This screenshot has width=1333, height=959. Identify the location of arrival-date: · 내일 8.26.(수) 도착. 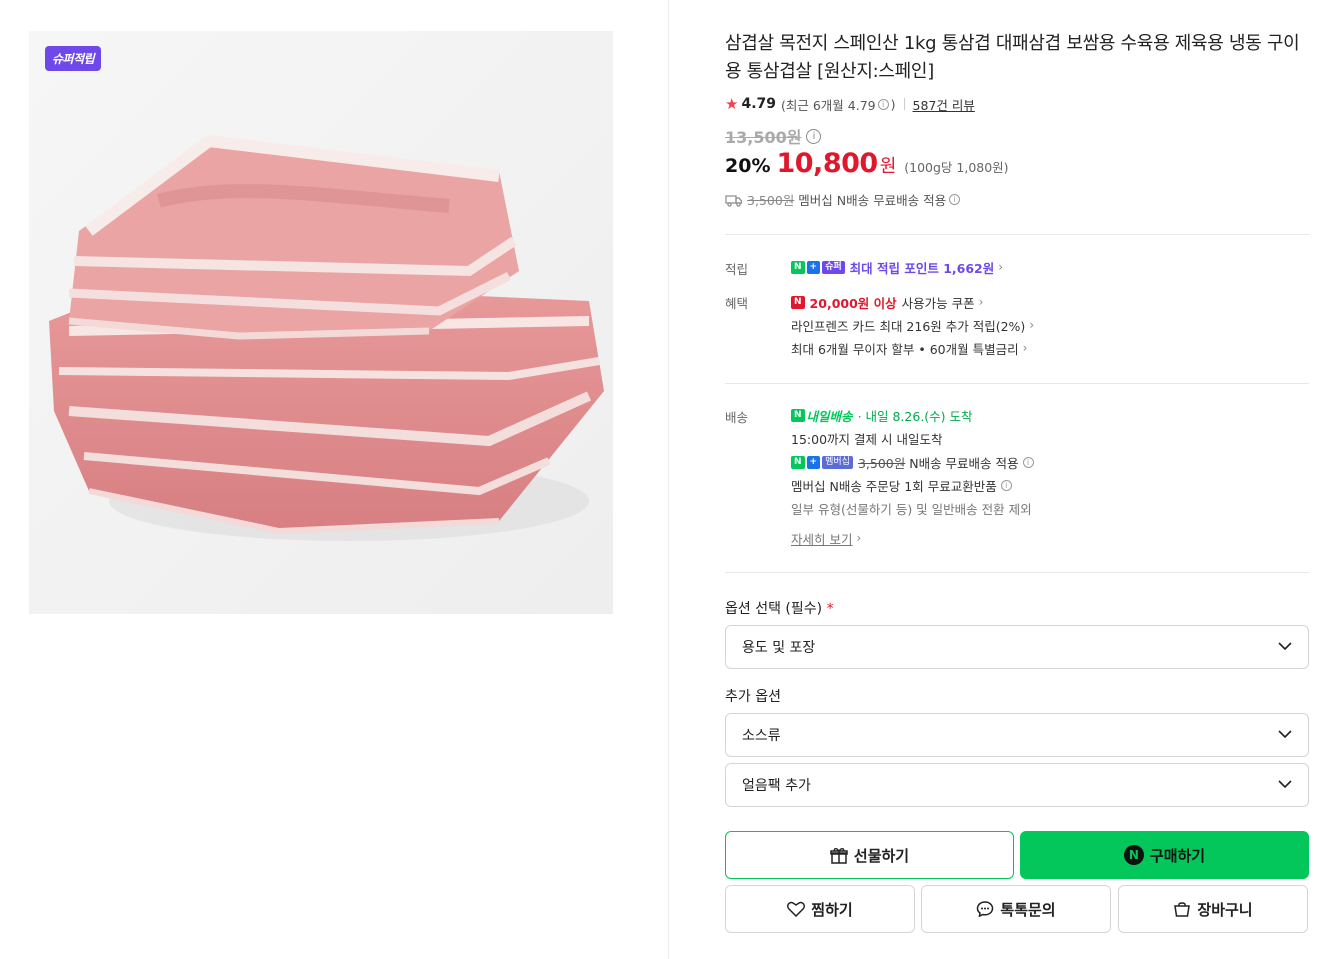
(915, 416).